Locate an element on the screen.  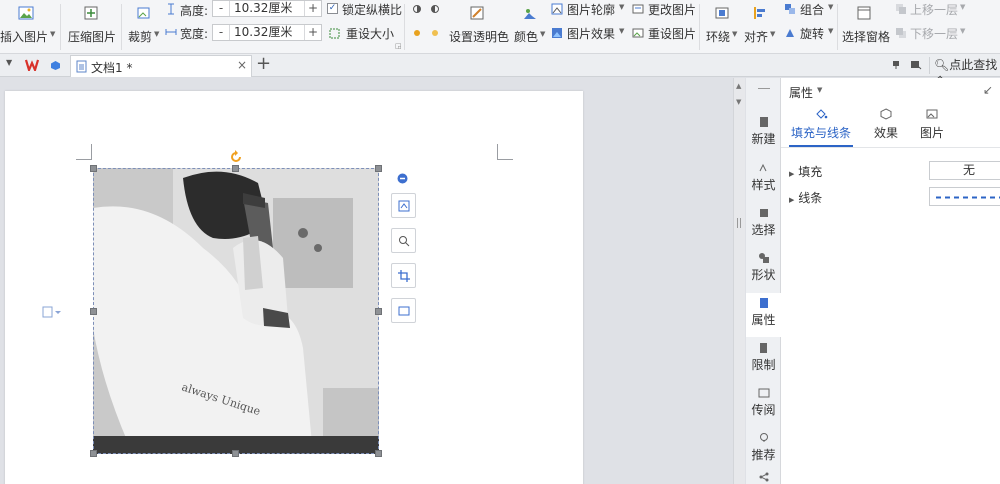
cube-icon is located at coordinates (55, 65).